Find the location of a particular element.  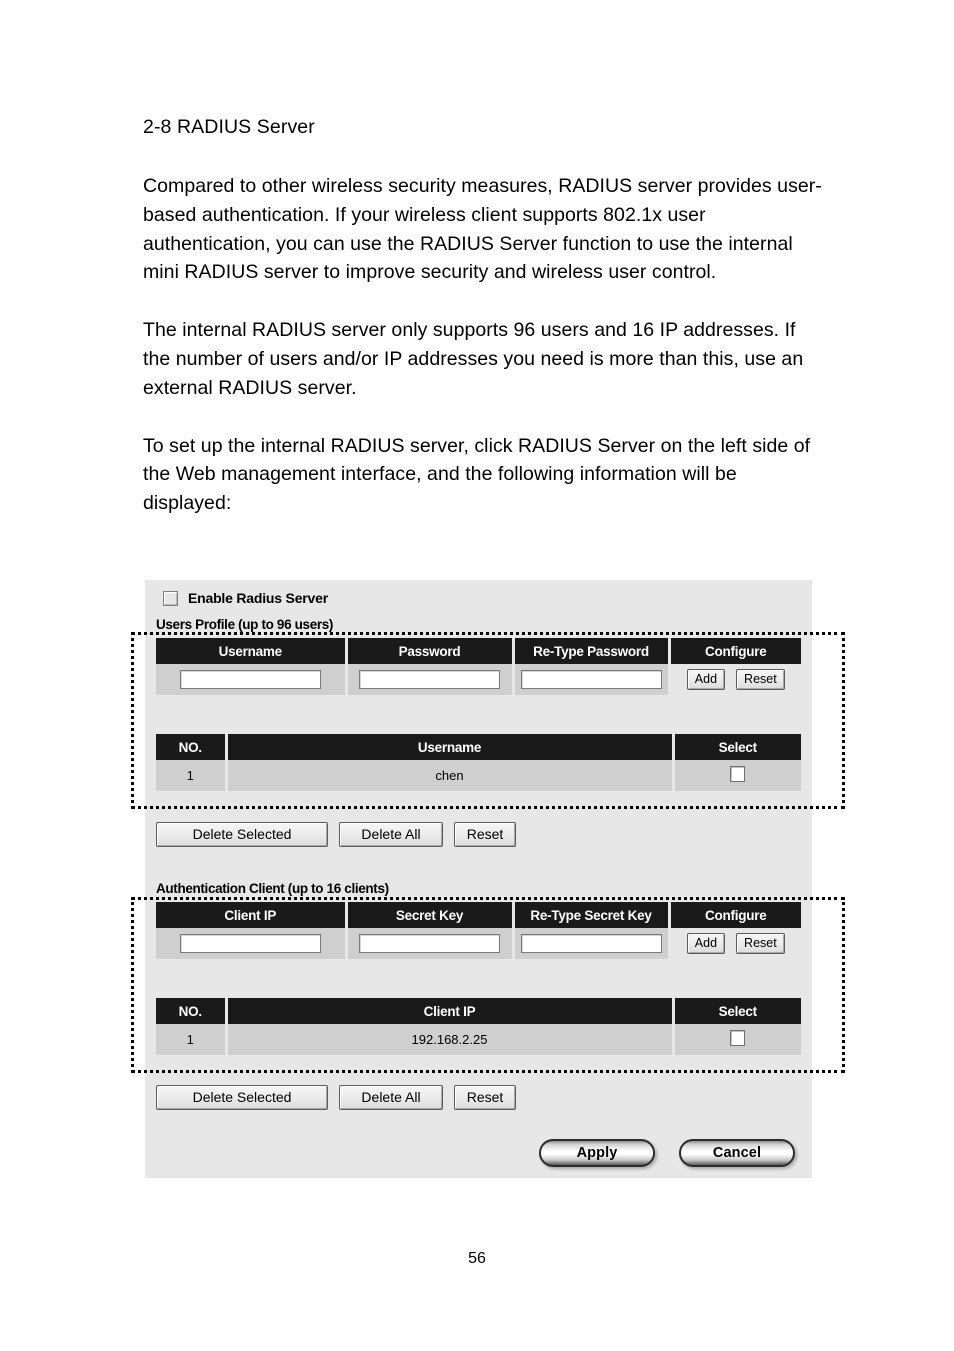

retype-password-input is located at coordinates (591, 679).